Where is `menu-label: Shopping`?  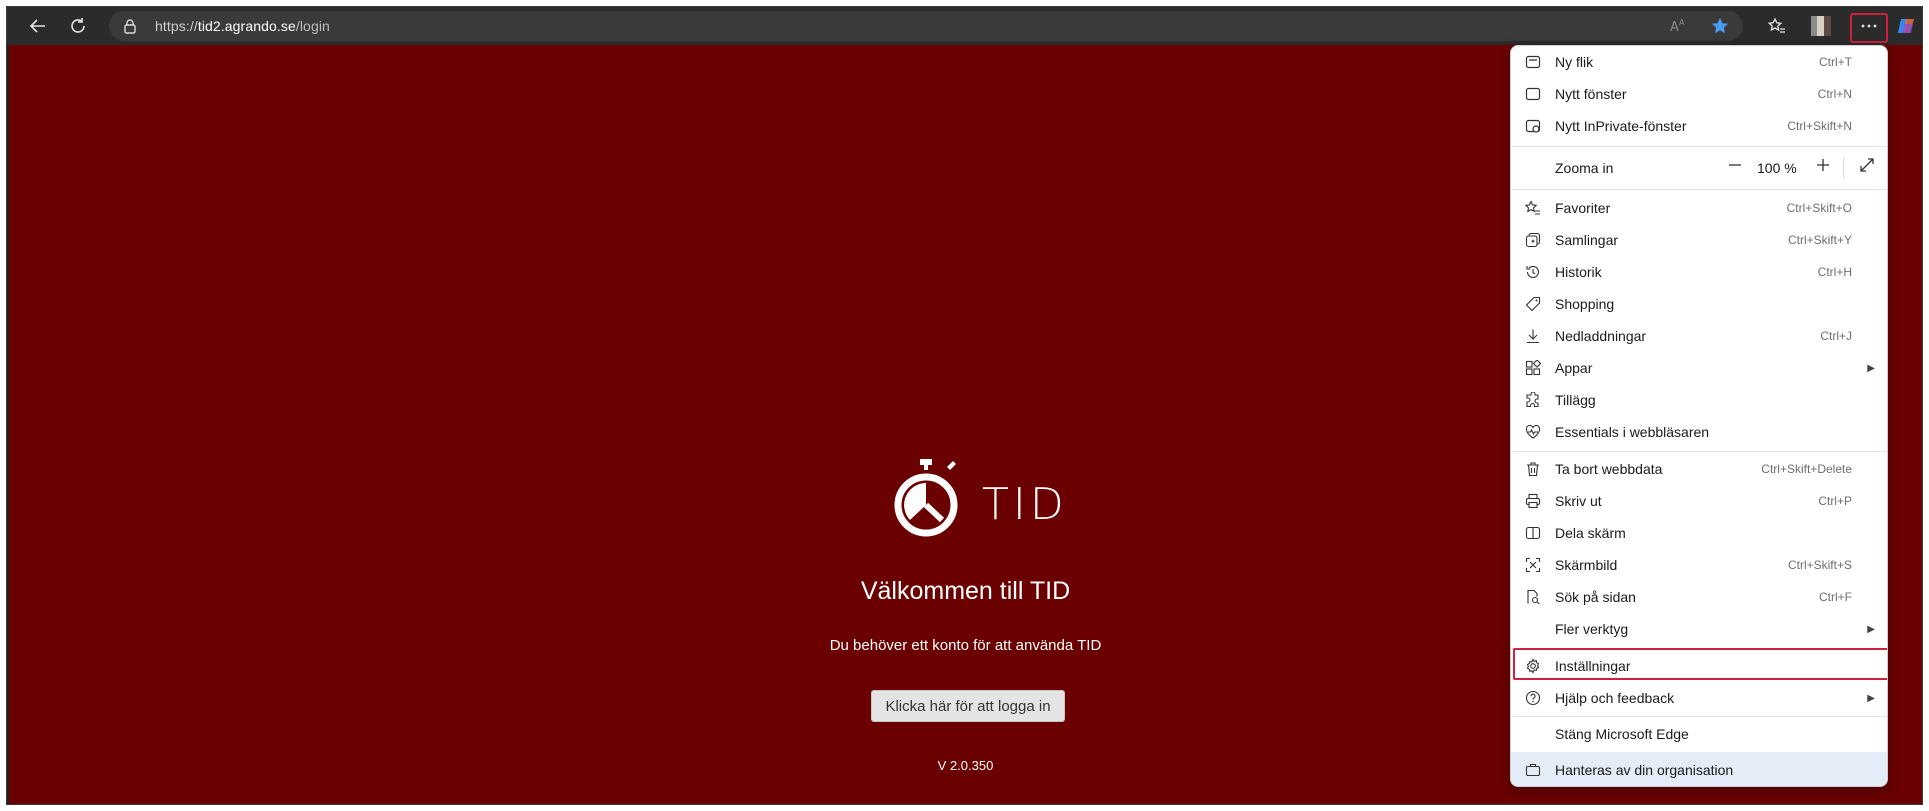
menu-label: Shopping is located at coordinates (1585, 304).